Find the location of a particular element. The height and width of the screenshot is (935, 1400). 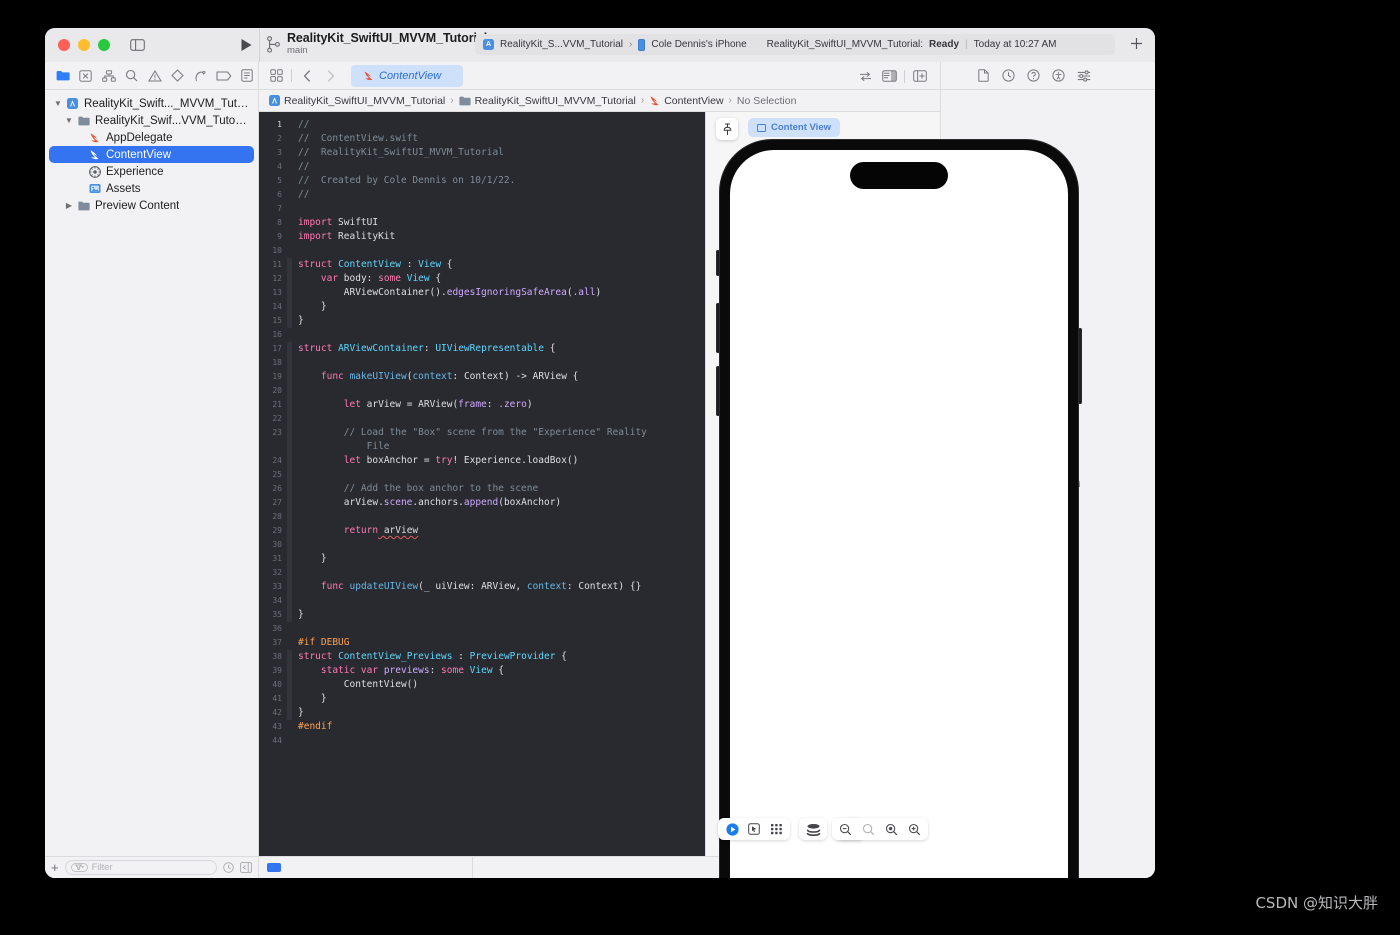

breakpoint-navigator-icon is located at coordinates (223, 76).